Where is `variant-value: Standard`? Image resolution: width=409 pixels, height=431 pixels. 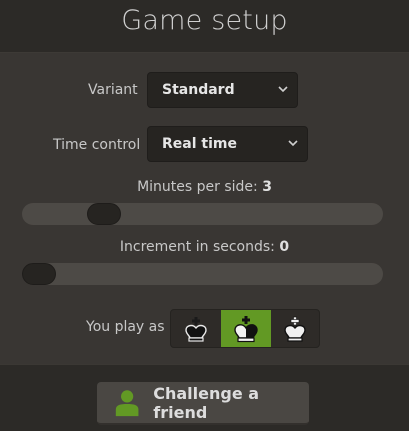 variant-value: Standard is located at coordinates (198, 90).